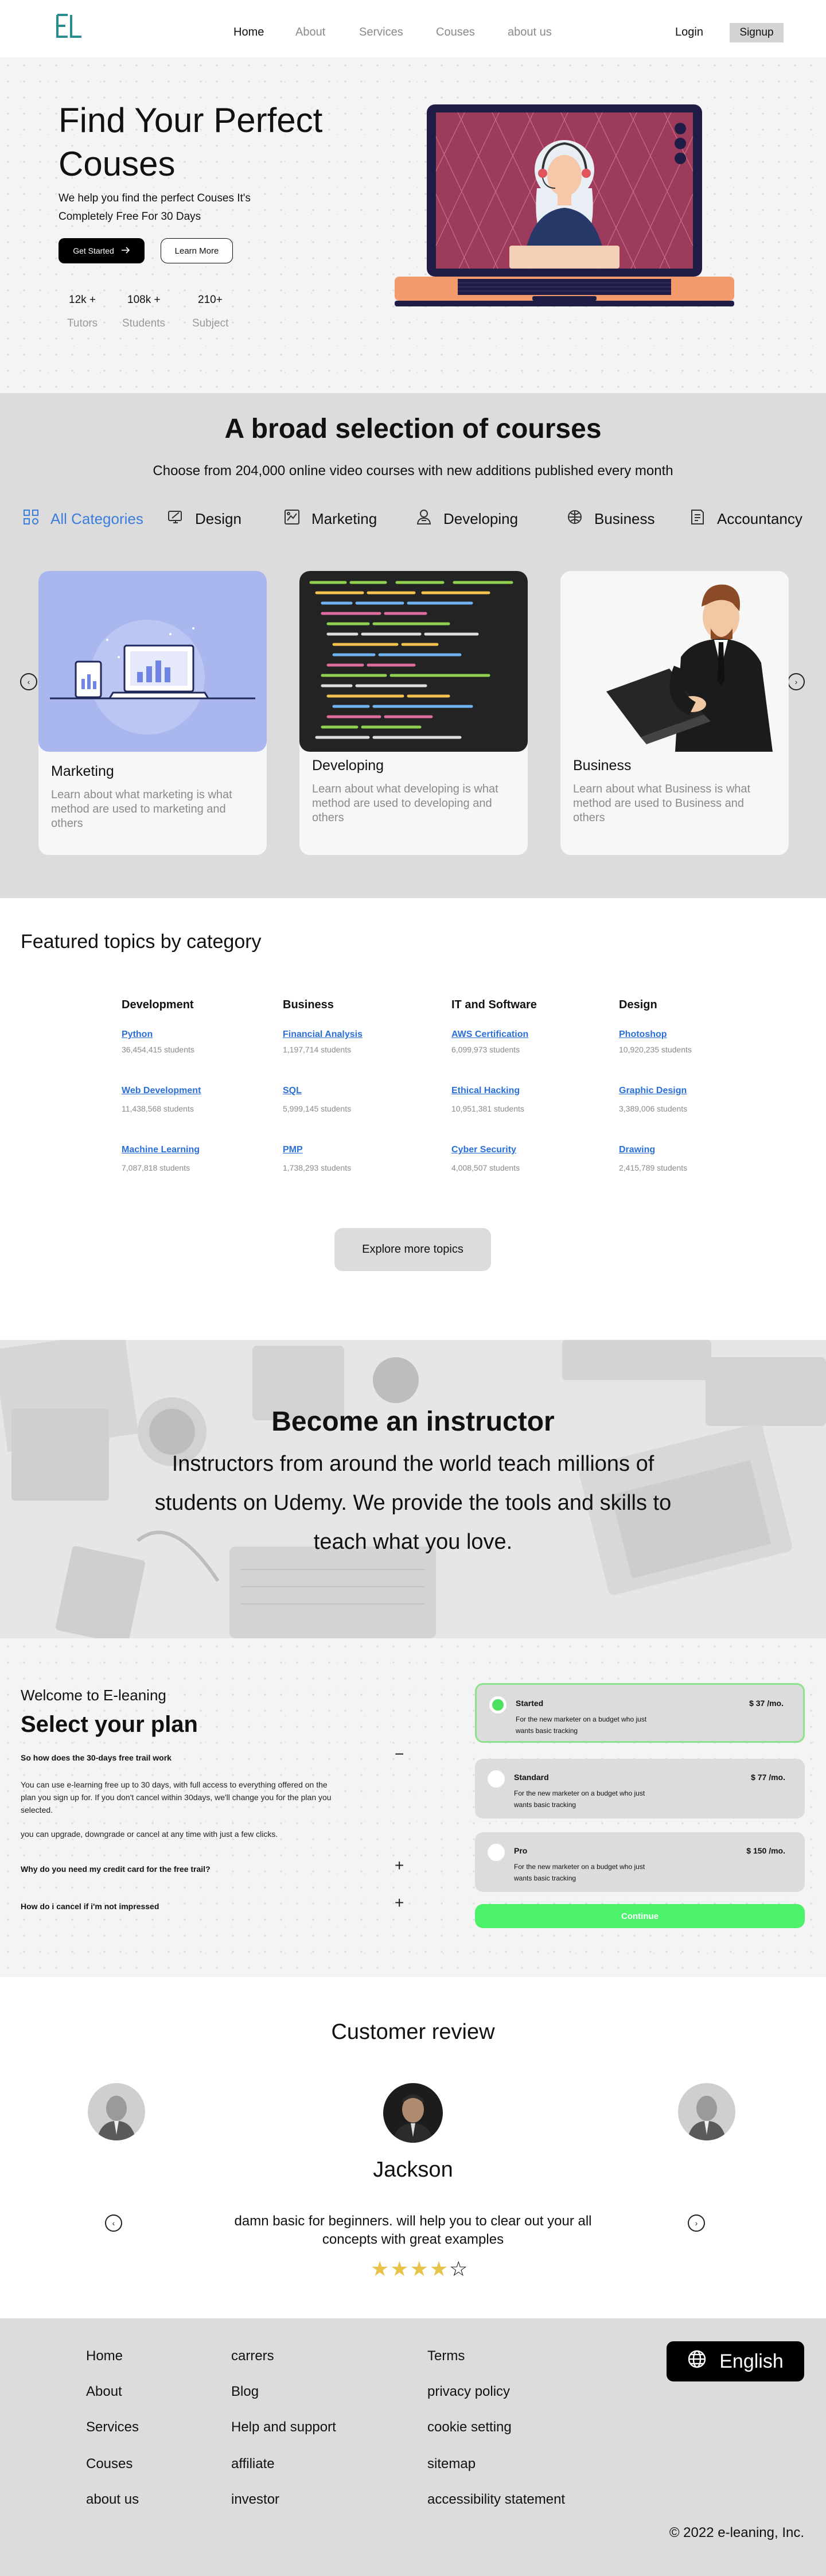  I want to click on plan-name: Started, so click(530, 1703).